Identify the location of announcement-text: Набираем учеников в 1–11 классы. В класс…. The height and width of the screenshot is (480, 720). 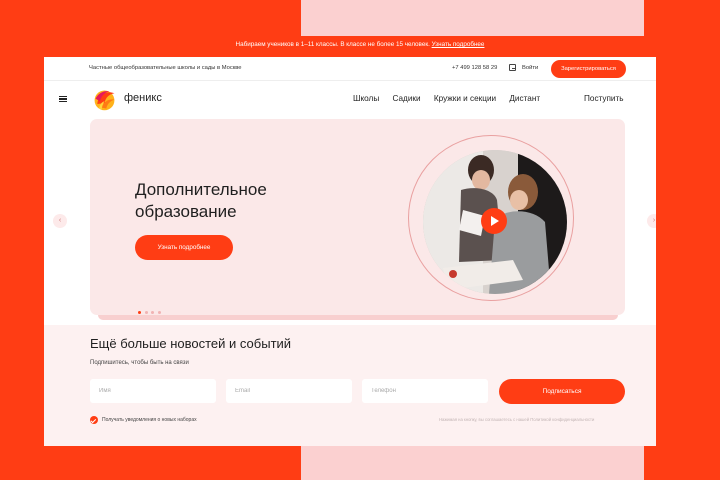
(332, 44).